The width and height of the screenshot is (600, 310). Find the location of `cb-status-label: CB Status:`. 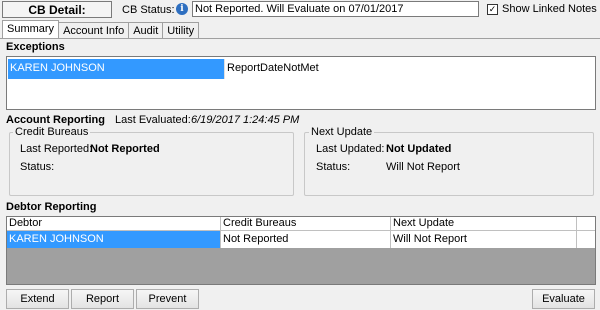

cb-status-label: CB Status: is located at coordinates (148, 10).